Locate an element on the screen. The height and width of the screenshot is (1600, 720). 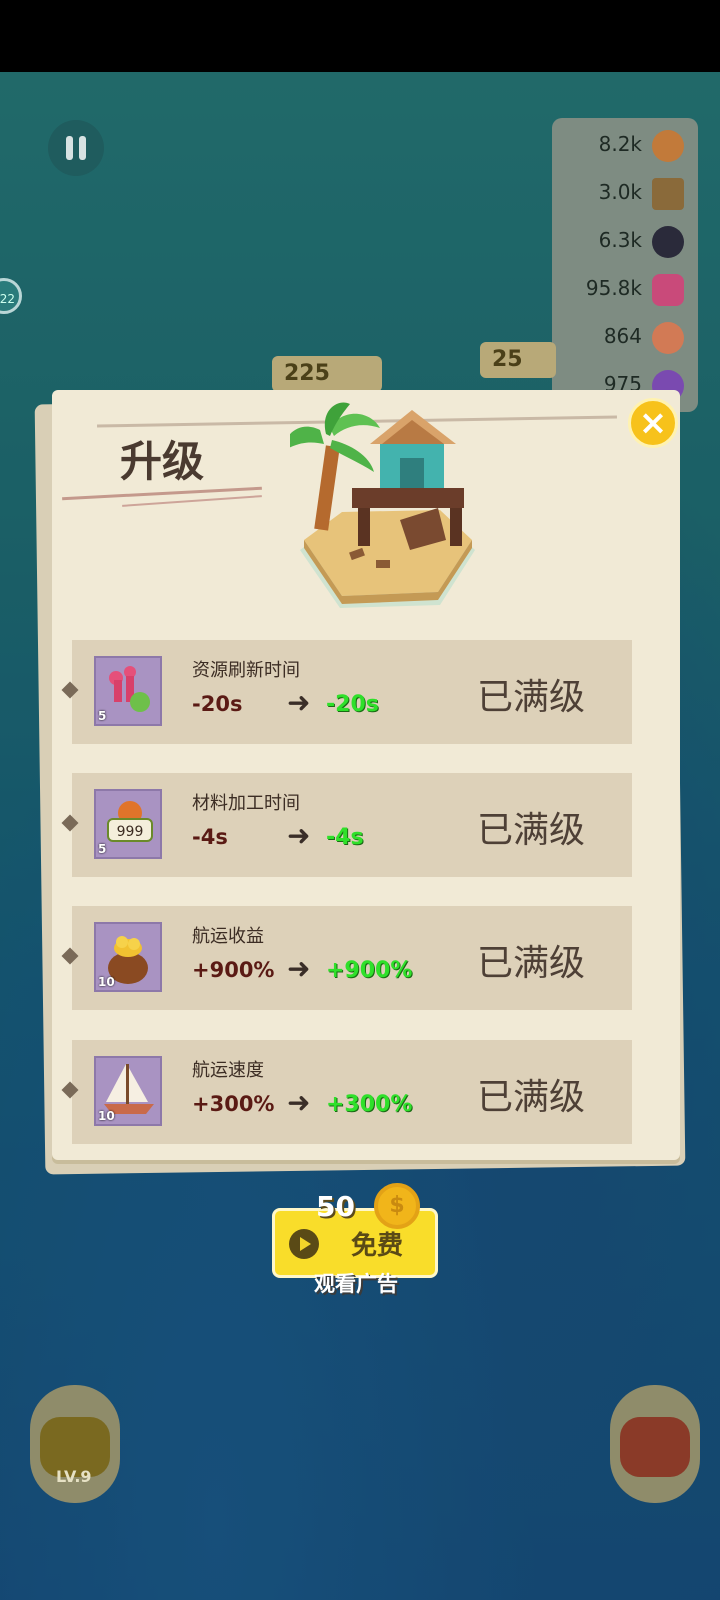
upgrade-label: 材料加工时间 is located at coordinates (246, 803).